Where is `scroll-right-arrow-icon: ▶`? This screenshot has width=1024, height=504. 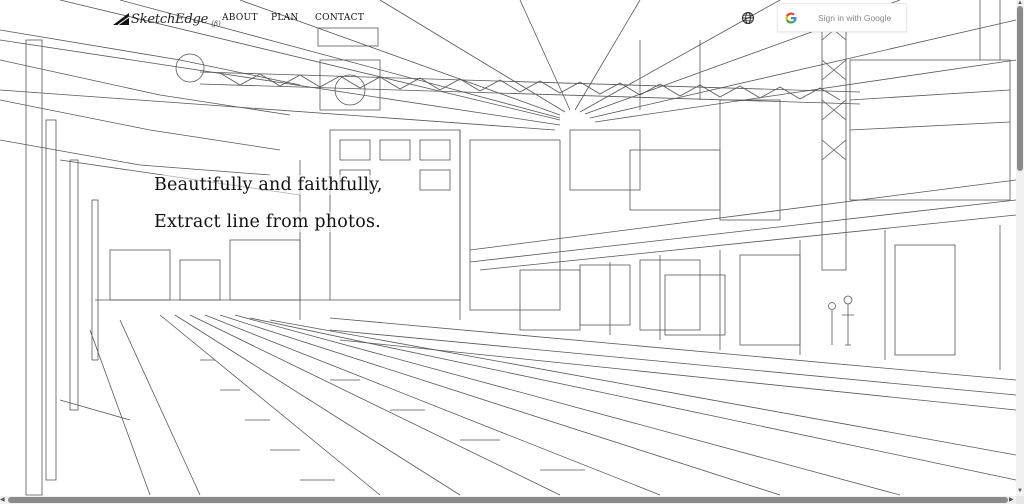
scroll-right-arrow-icon: ▶ is located at coordinates (1011, 500).